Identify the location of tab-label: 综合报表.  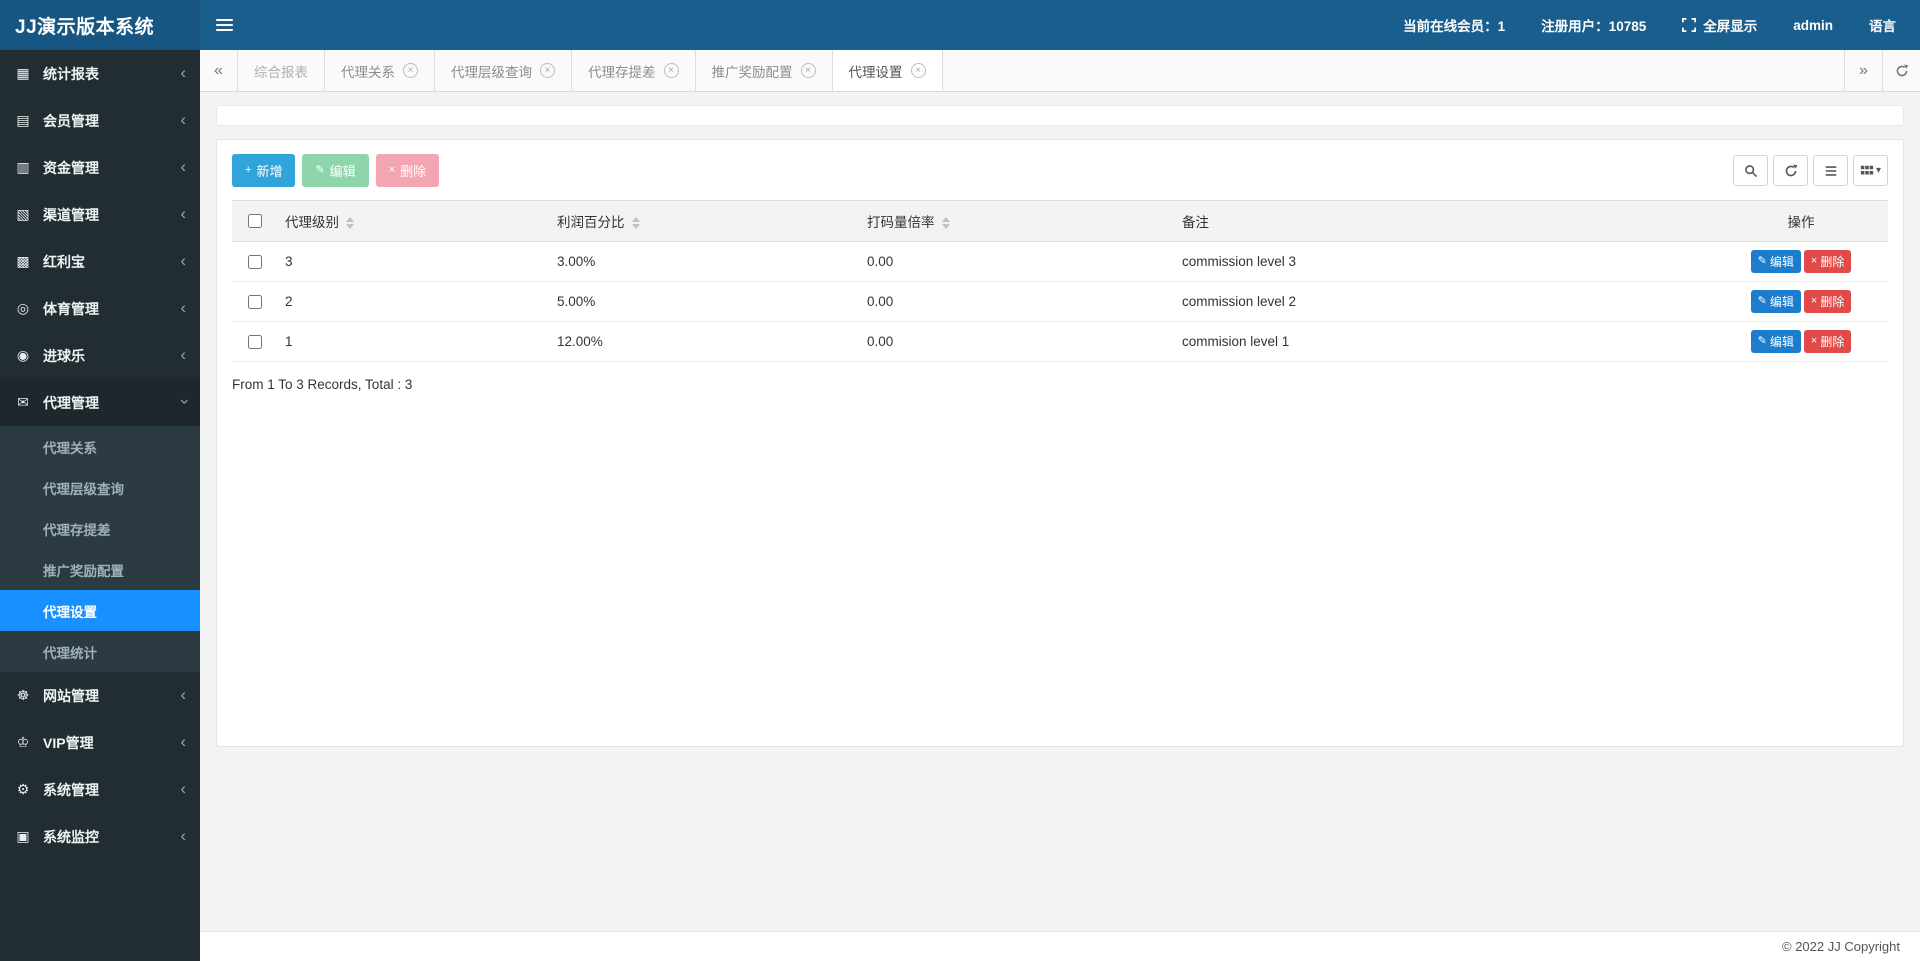
(281, 72).